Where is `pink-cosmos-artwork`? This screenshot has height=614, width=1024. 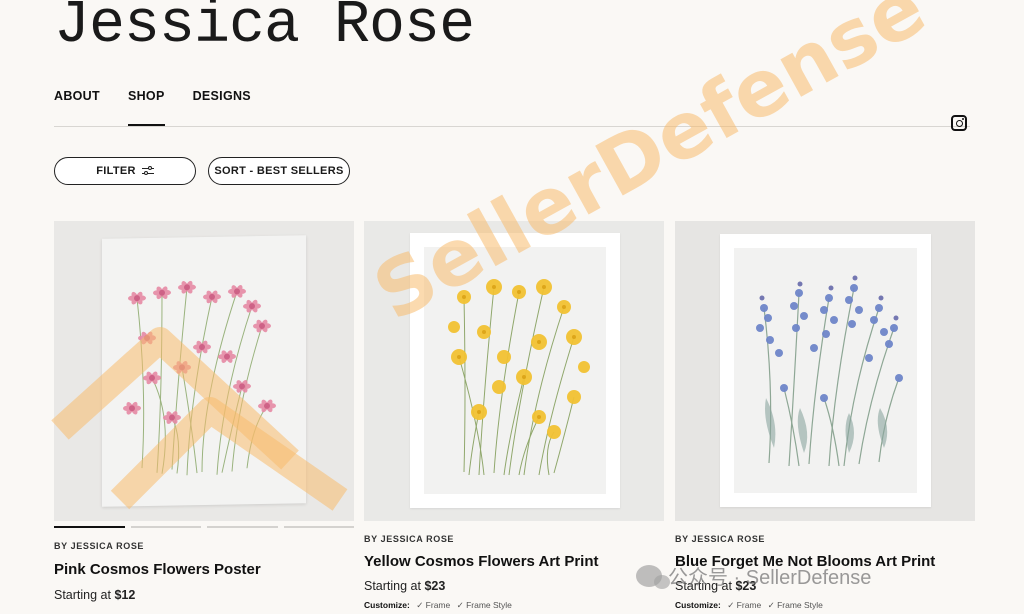
pink-cosmos-artwork is located at coordinates (199, 378).